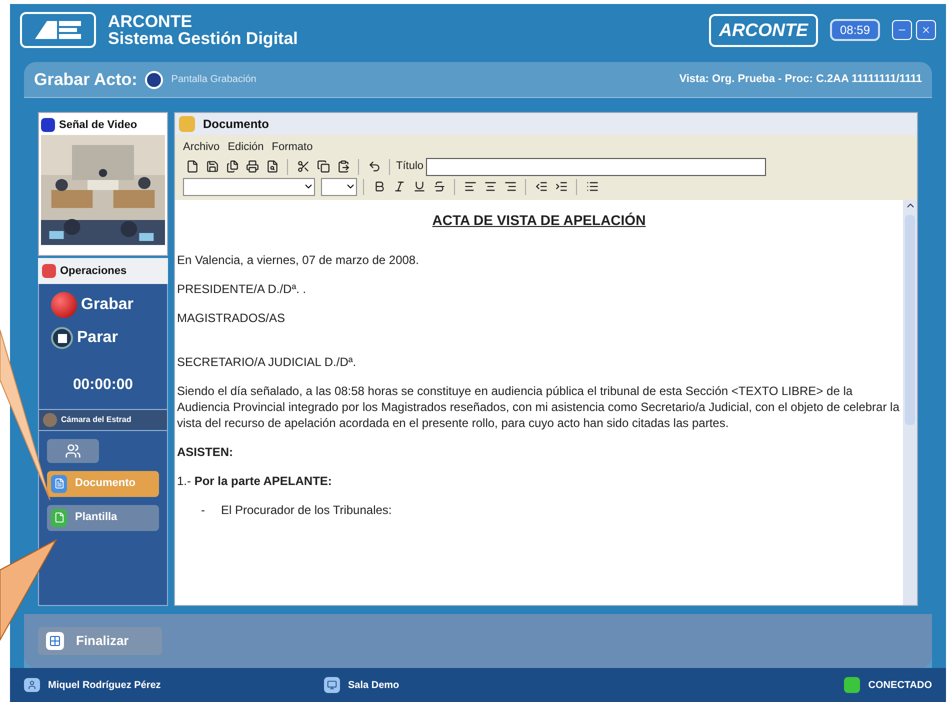 The width and height of the screenshot is (951, 702). What do you see at coordinates (231, 318) in the screenshot?
I see `document-paragraph: MAGISTRADOS/AS` at bounding box center [231, 318].